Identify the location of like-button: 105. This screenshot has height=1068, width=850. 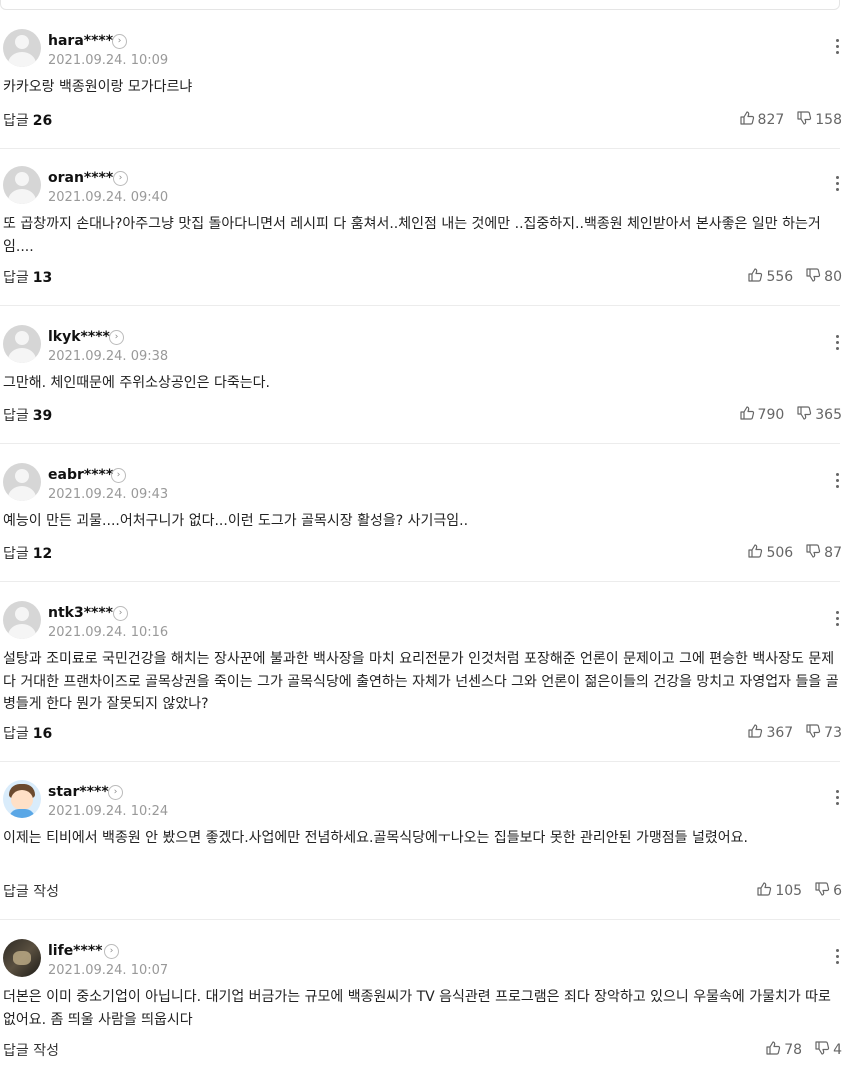
(779, 891).